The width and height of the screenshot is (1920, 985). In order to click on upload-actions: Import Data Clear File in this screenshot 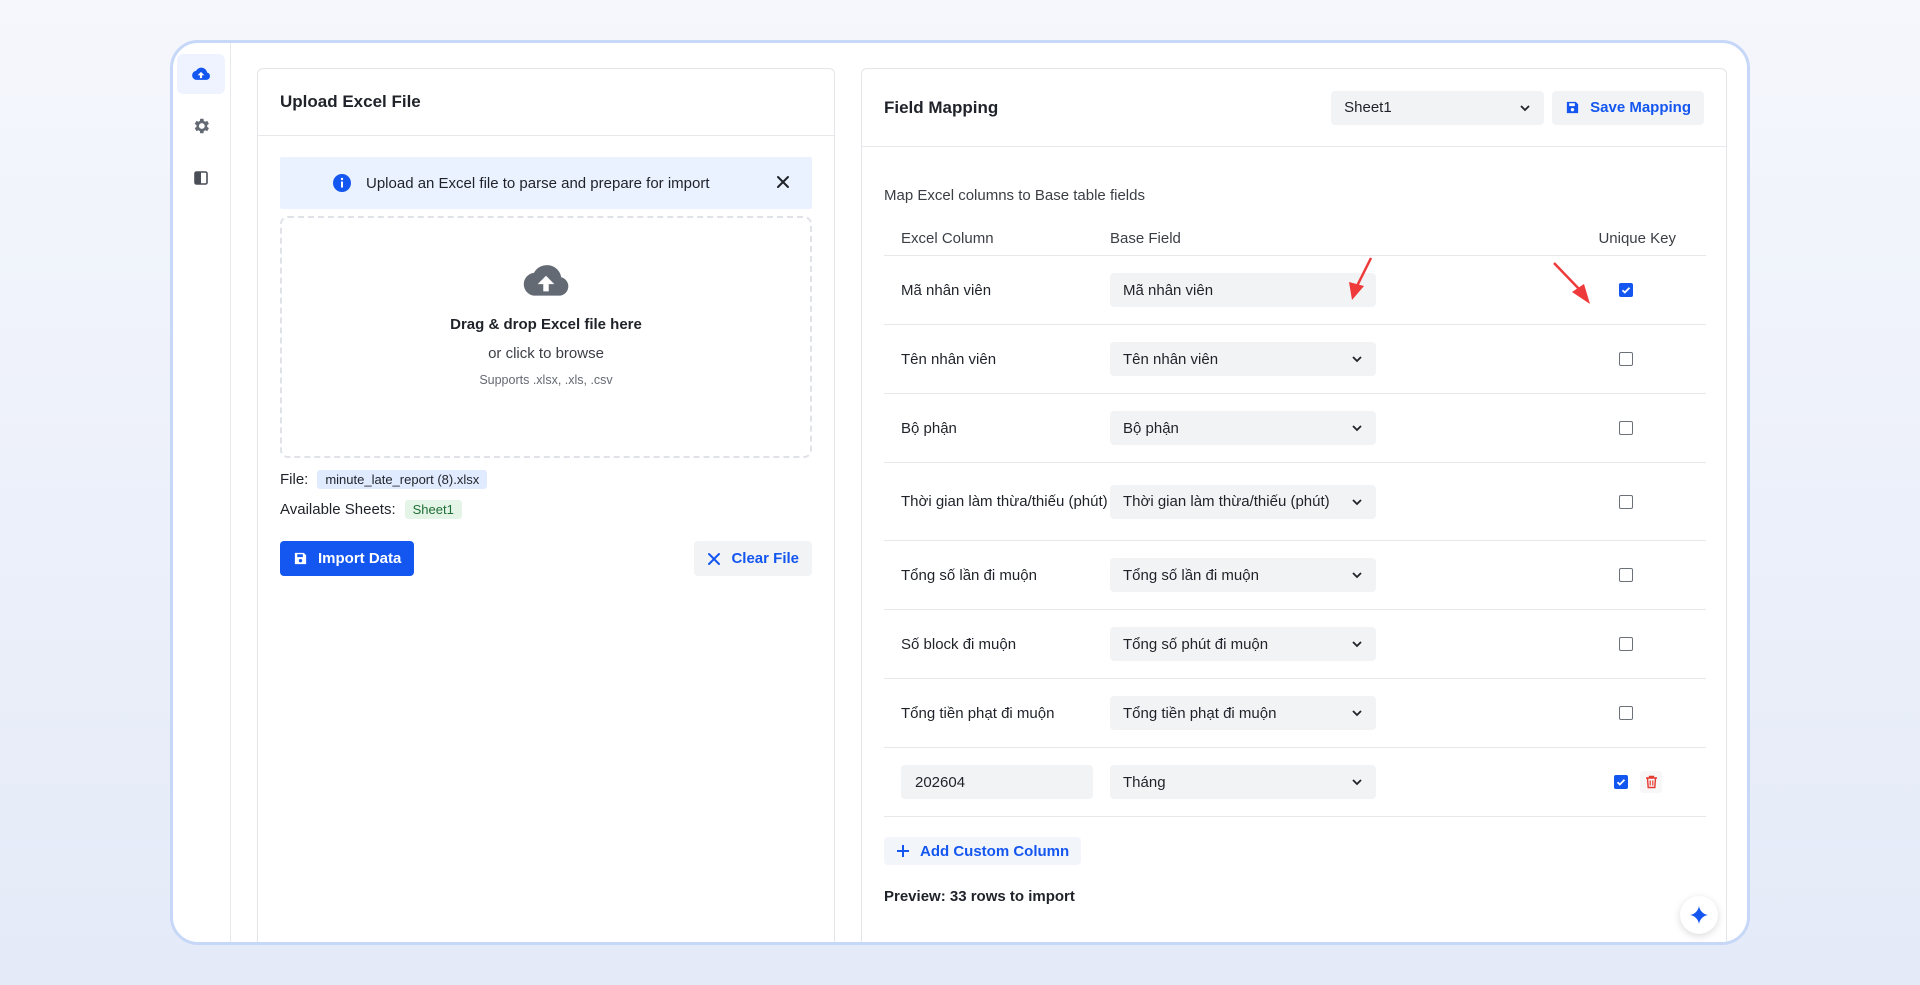, I will do `click(546, 558)`.